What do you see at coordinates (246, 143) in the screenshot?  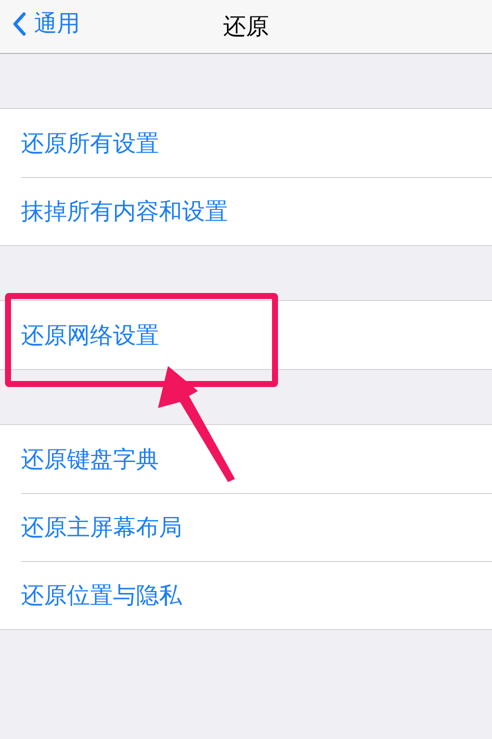 I see `settings-row: 还原所有设置` at bounding box center [246, 143].